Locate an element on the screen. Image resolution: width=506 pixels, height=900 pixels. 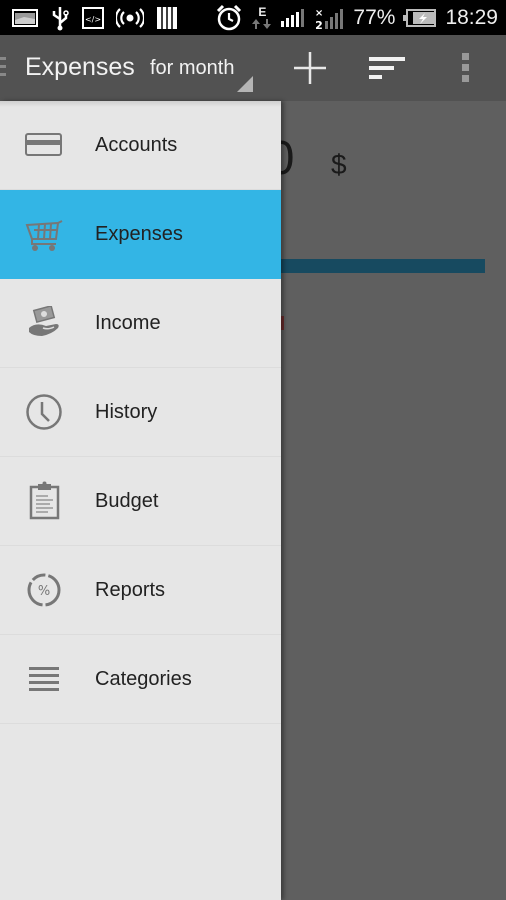
drawer-item-label: History is located at coordinates (126, 411).